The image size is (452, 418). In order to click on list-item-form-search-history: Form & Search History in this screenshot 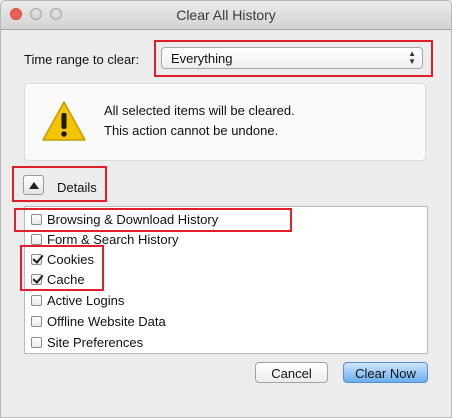, I will do `click(224, 240)`.